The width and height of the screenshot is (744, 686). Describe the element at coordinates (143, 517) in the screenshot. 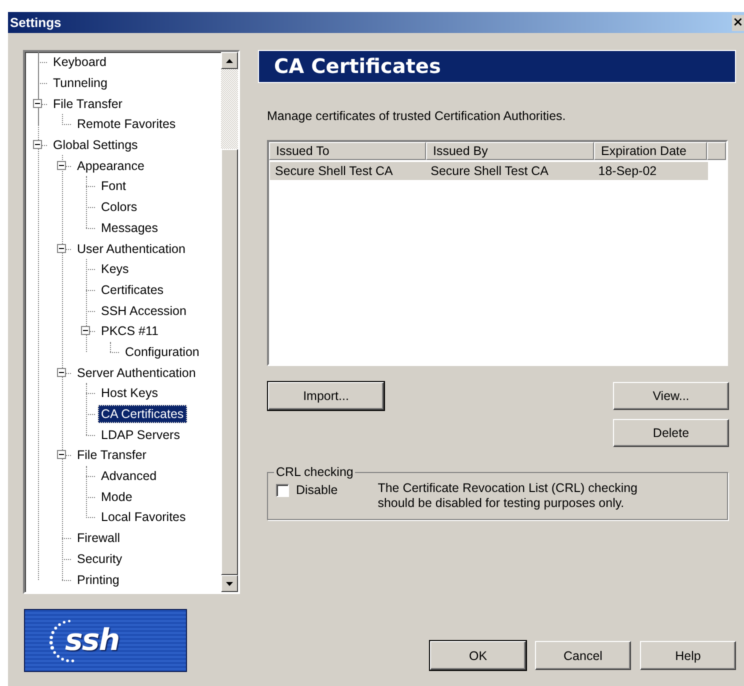

I see `tree-item: Local Favorites` at that location.